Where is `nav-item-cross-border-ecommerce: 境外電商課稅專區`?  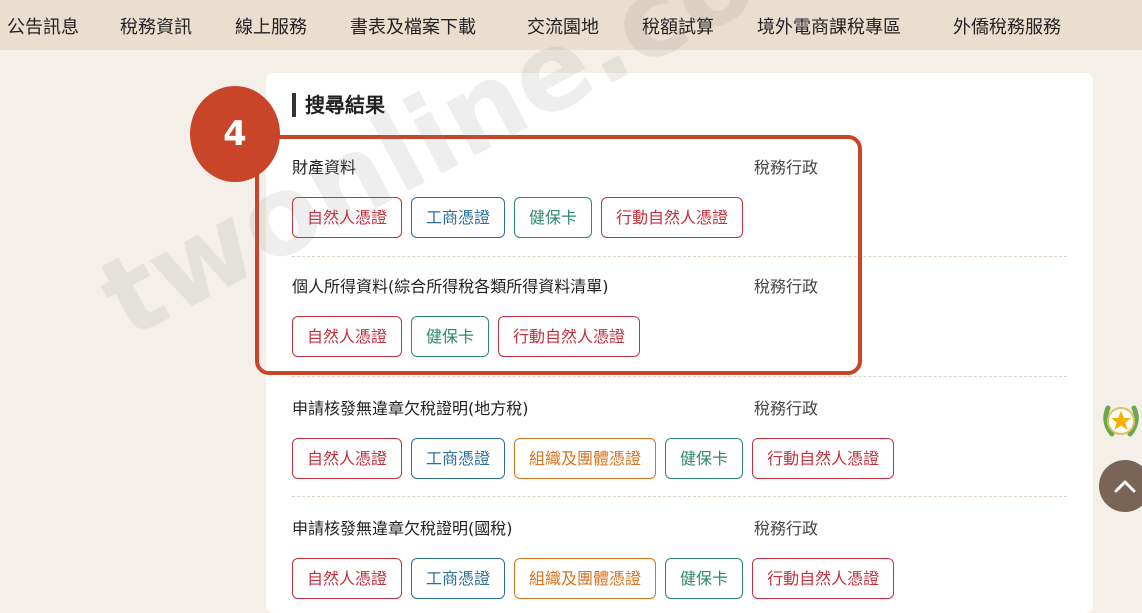 nav-item-cross-border-ecommerce: 境外電商課稅專區 is located at coordinates (829, 26).